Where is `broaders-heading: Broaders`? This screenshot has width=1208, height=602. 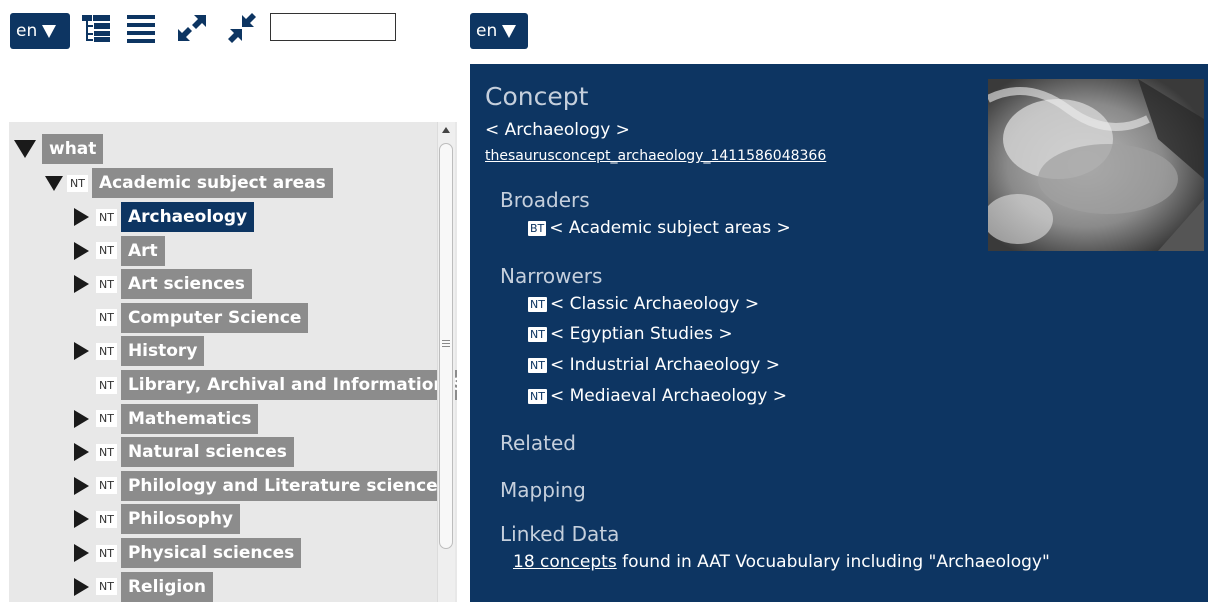
broaders-heading: Broaders is located at coordinates (545, 200).